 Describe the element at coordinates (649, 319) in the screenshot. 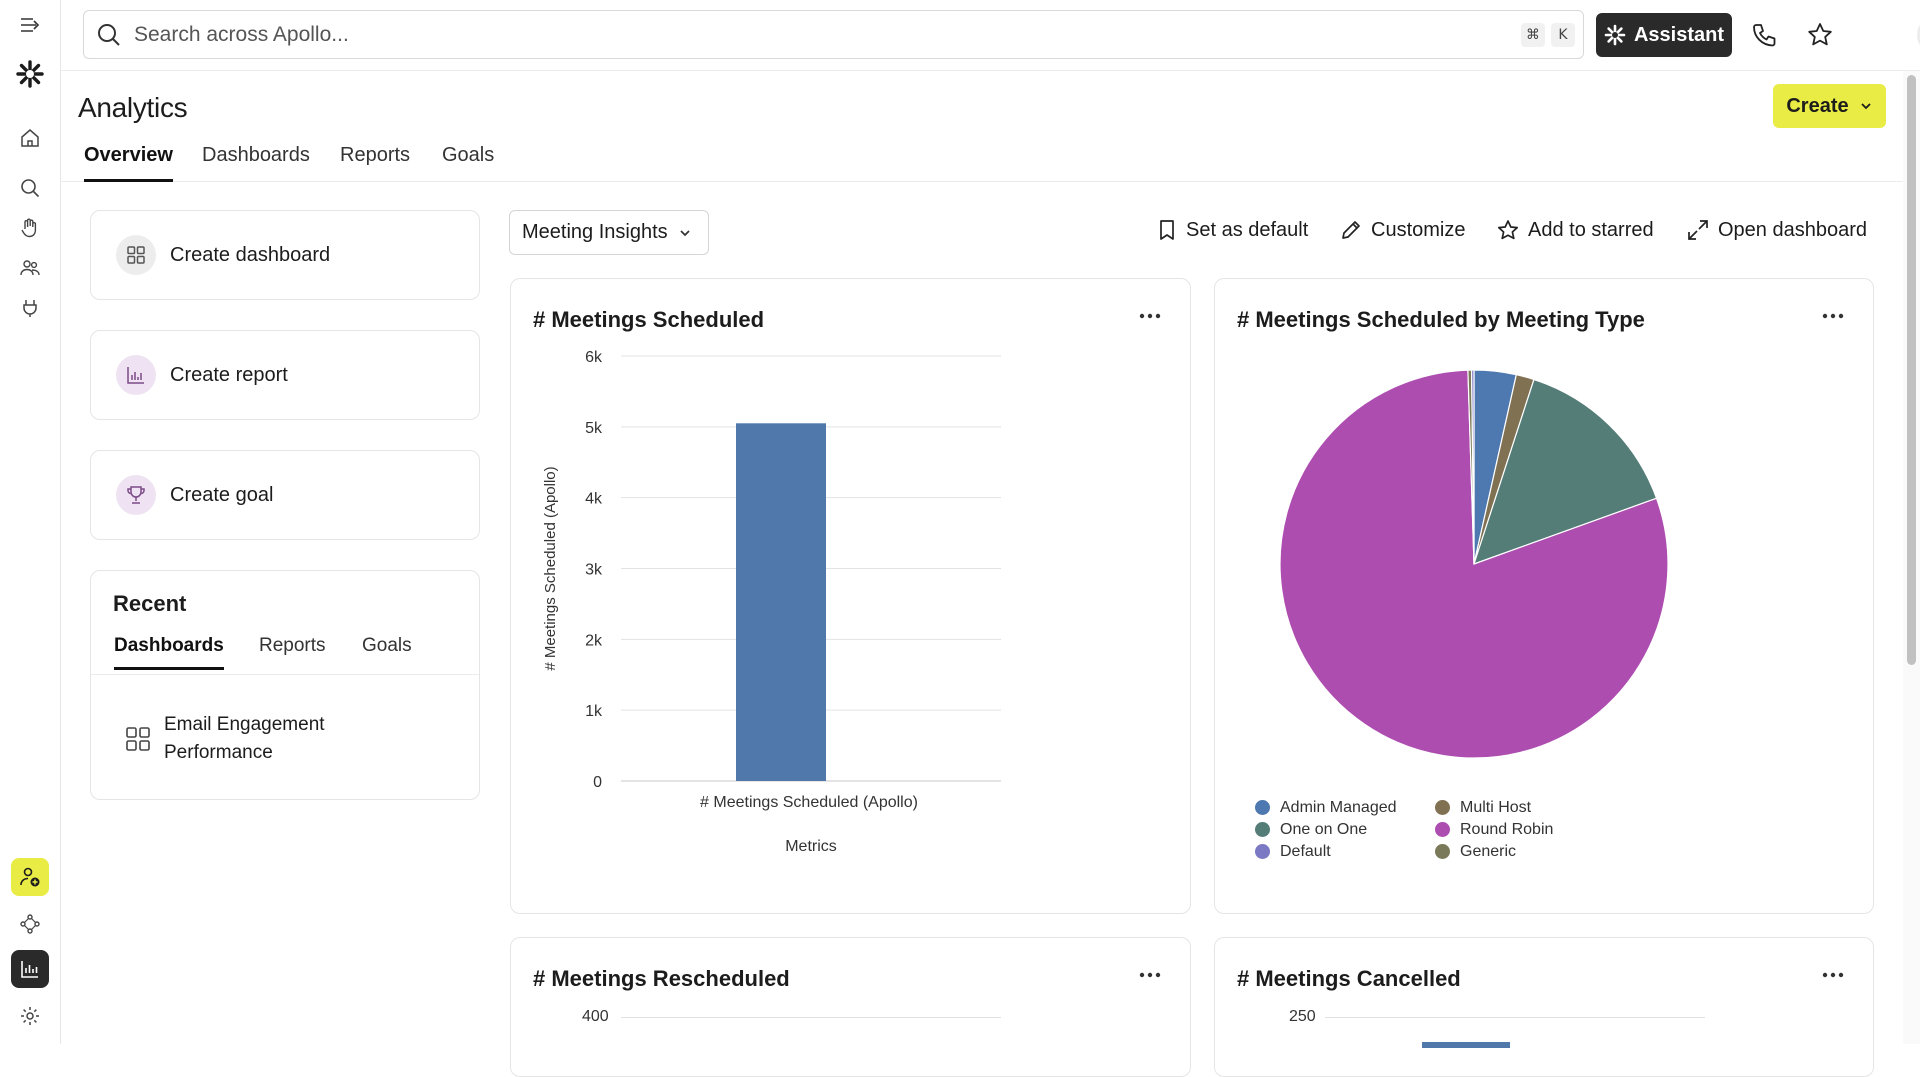

I see `chart-title: # Meetings Scheduled` at that location.